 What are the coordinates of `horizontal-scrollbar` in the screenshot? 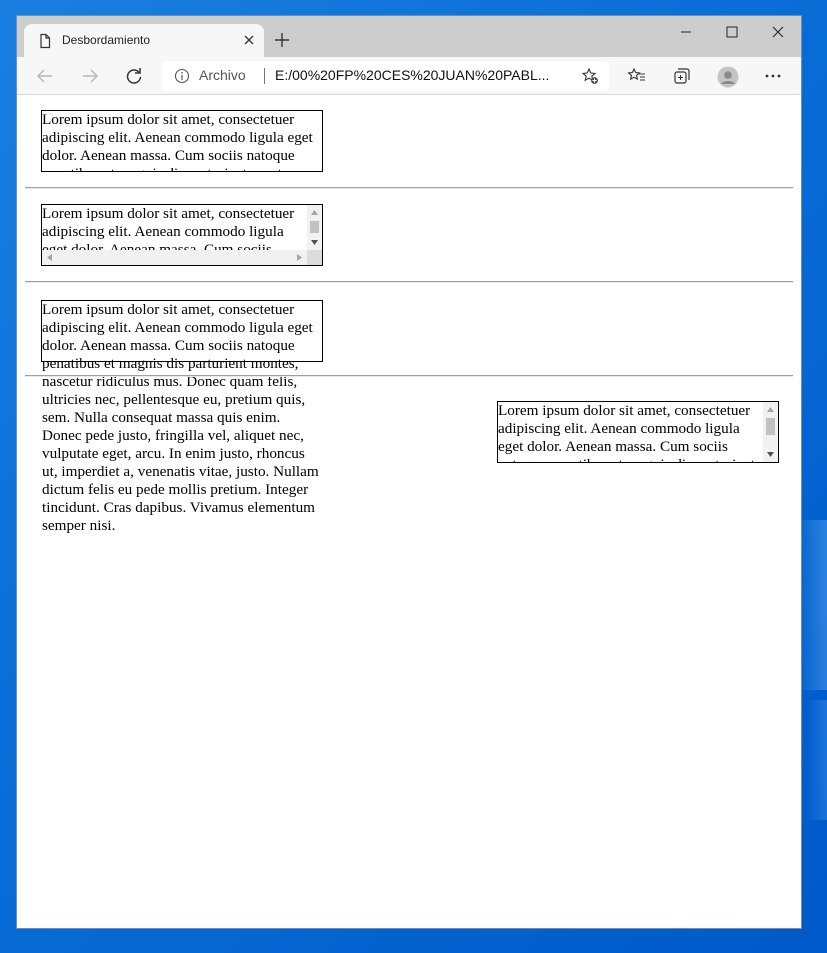 It's located at (174, 257).